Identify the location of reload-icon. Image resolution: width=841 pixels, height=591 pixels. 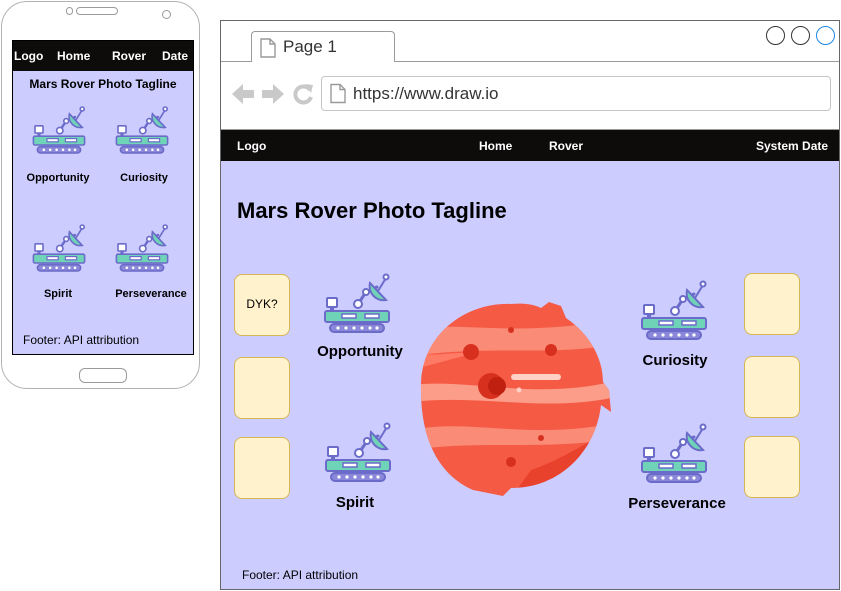
(303, 94).